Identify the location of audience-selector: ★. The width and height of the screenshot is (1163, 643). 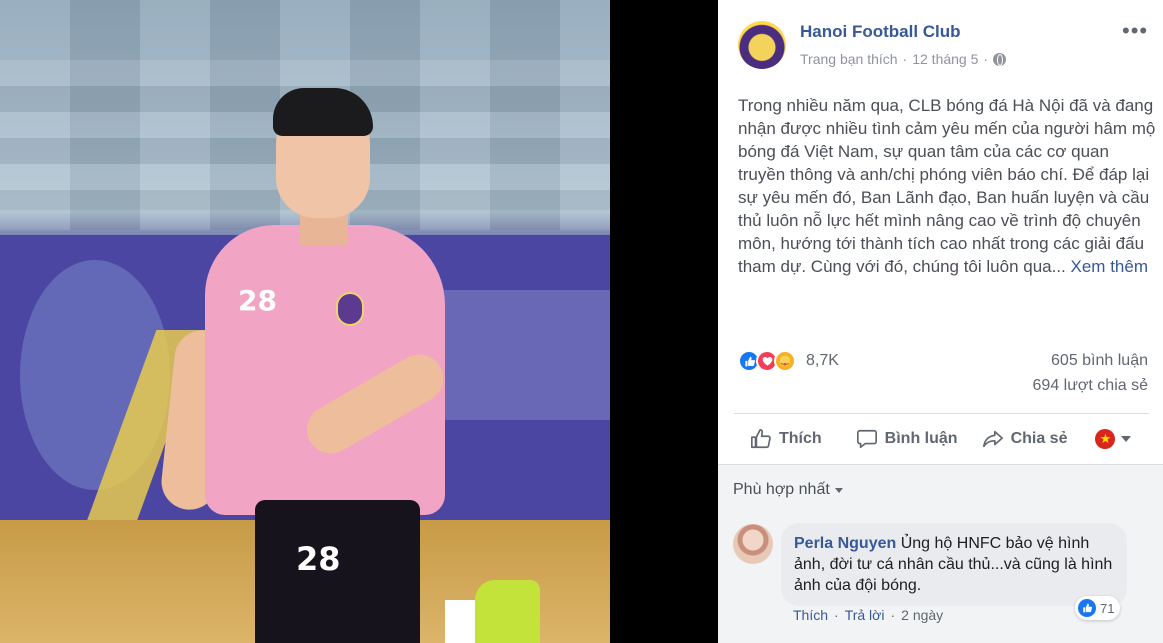
(1113, 439).